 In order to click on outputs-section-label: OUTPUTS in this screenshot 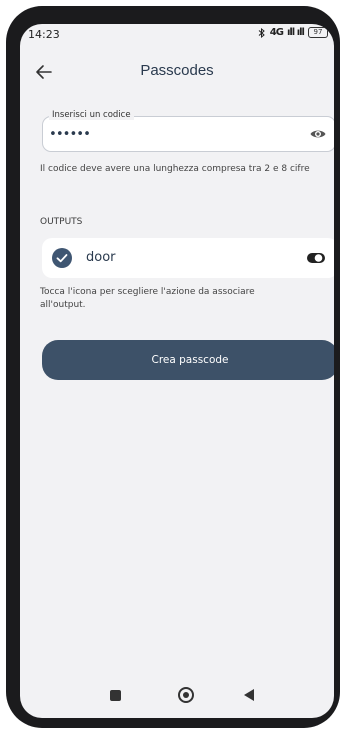, I will do `click(61, 222)`.